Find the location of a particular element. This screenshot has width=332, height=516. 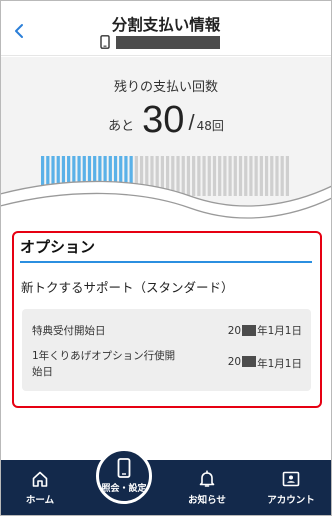

early-option-label: 1年くりあげオプション行使開 始日 is located at coordinates (103, 364).